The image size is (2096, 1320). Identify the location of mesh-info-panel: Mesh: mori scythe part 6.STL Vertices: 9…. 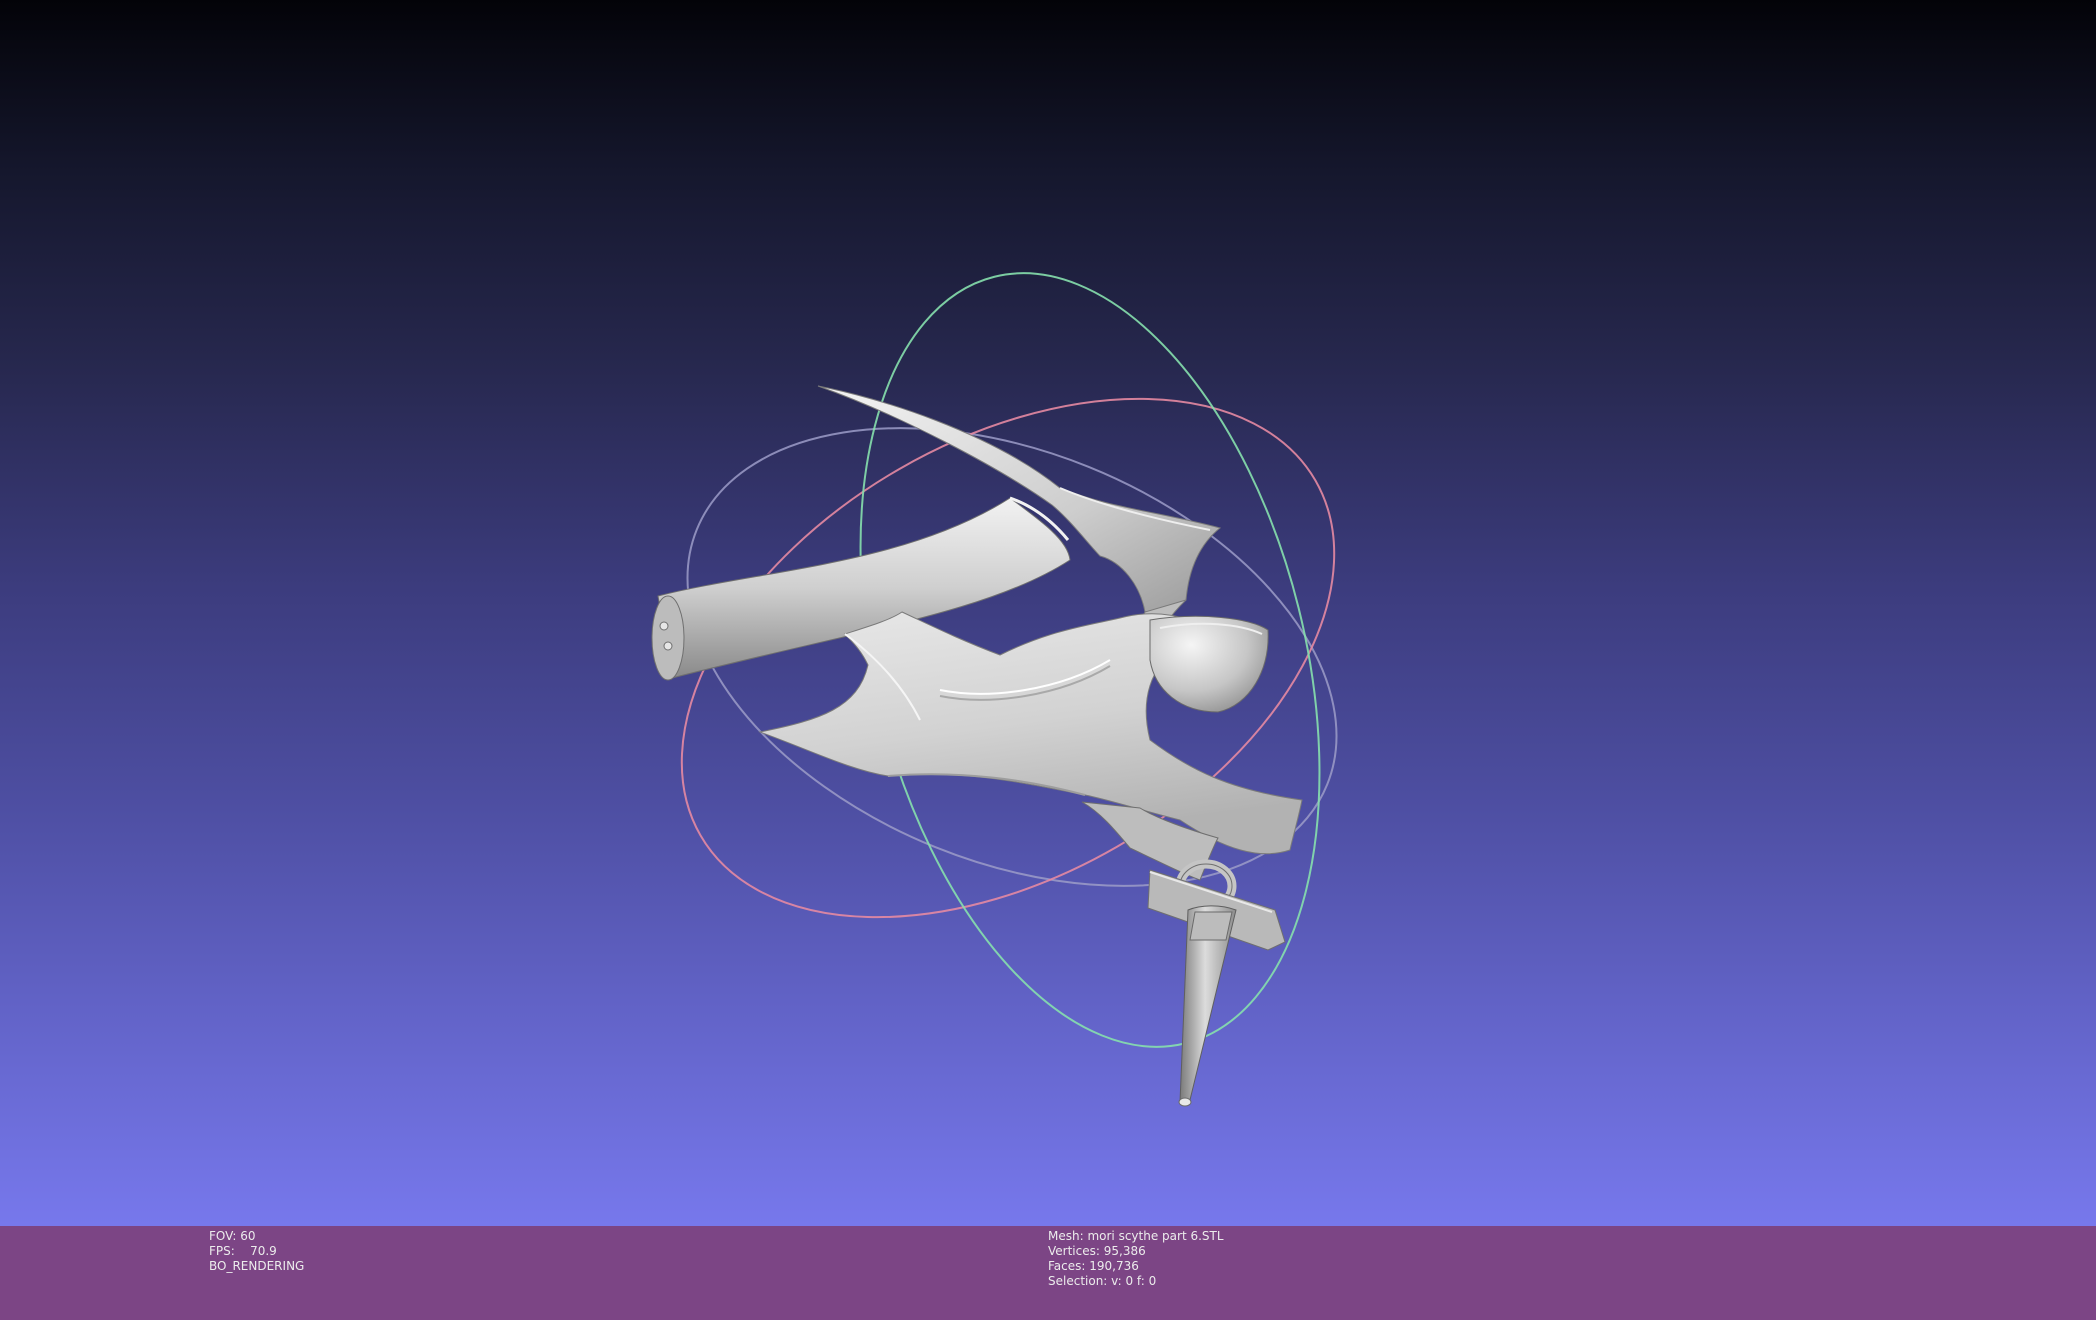
(1136, 1259).